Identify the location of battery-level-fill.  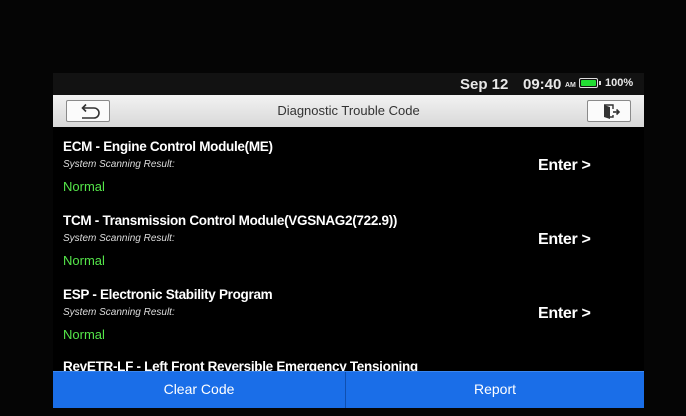
(588, 83).